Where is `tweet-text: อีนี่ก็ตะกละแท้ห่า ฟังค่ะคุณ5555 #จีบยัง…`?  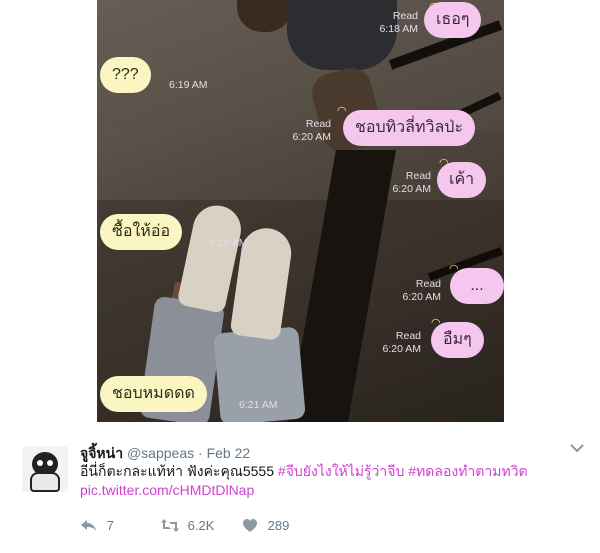 tweet-text: อีนี่ก็ตะกละแท้ห่า ฟังค่ะคุณ5555 #จีบยัง… is located at coordinates (330, 471).